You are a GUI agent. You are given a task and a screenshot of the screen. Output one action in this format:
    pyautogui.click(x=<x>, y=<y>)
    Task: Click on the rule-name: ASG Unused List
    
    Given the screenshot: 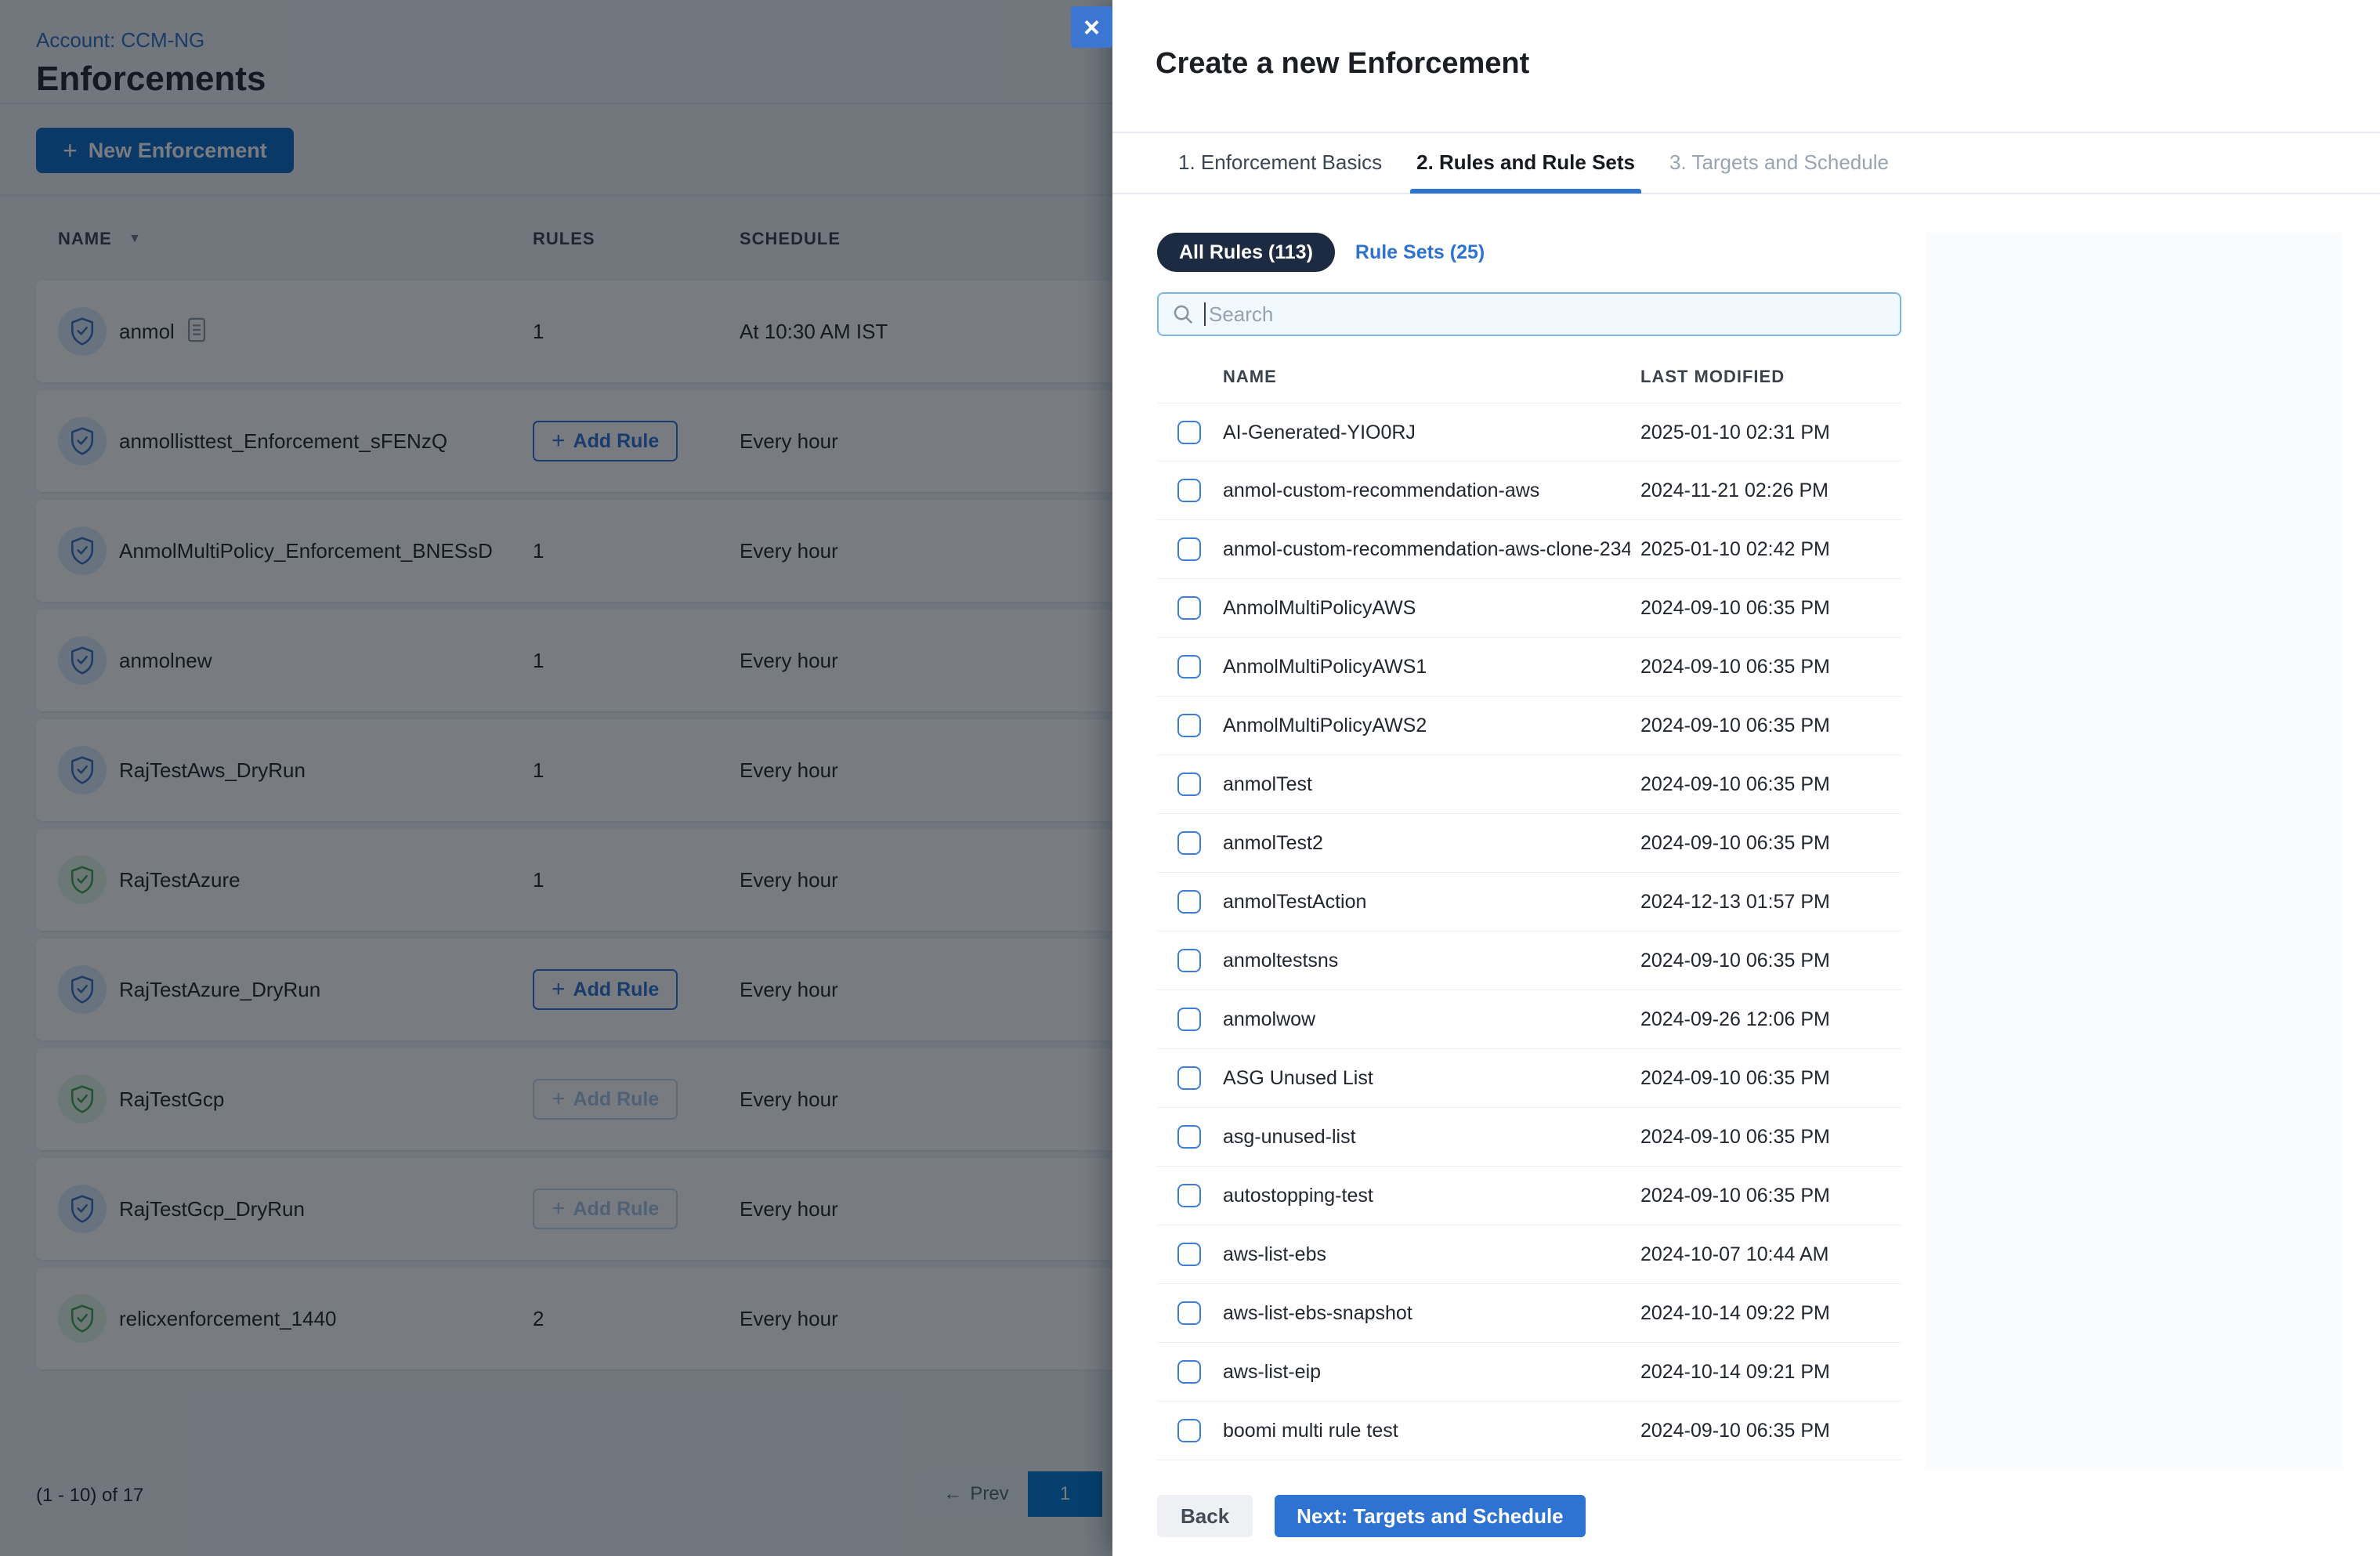 What is the action you would take?
    pyautogui.click(x=1298, y=1078)
    